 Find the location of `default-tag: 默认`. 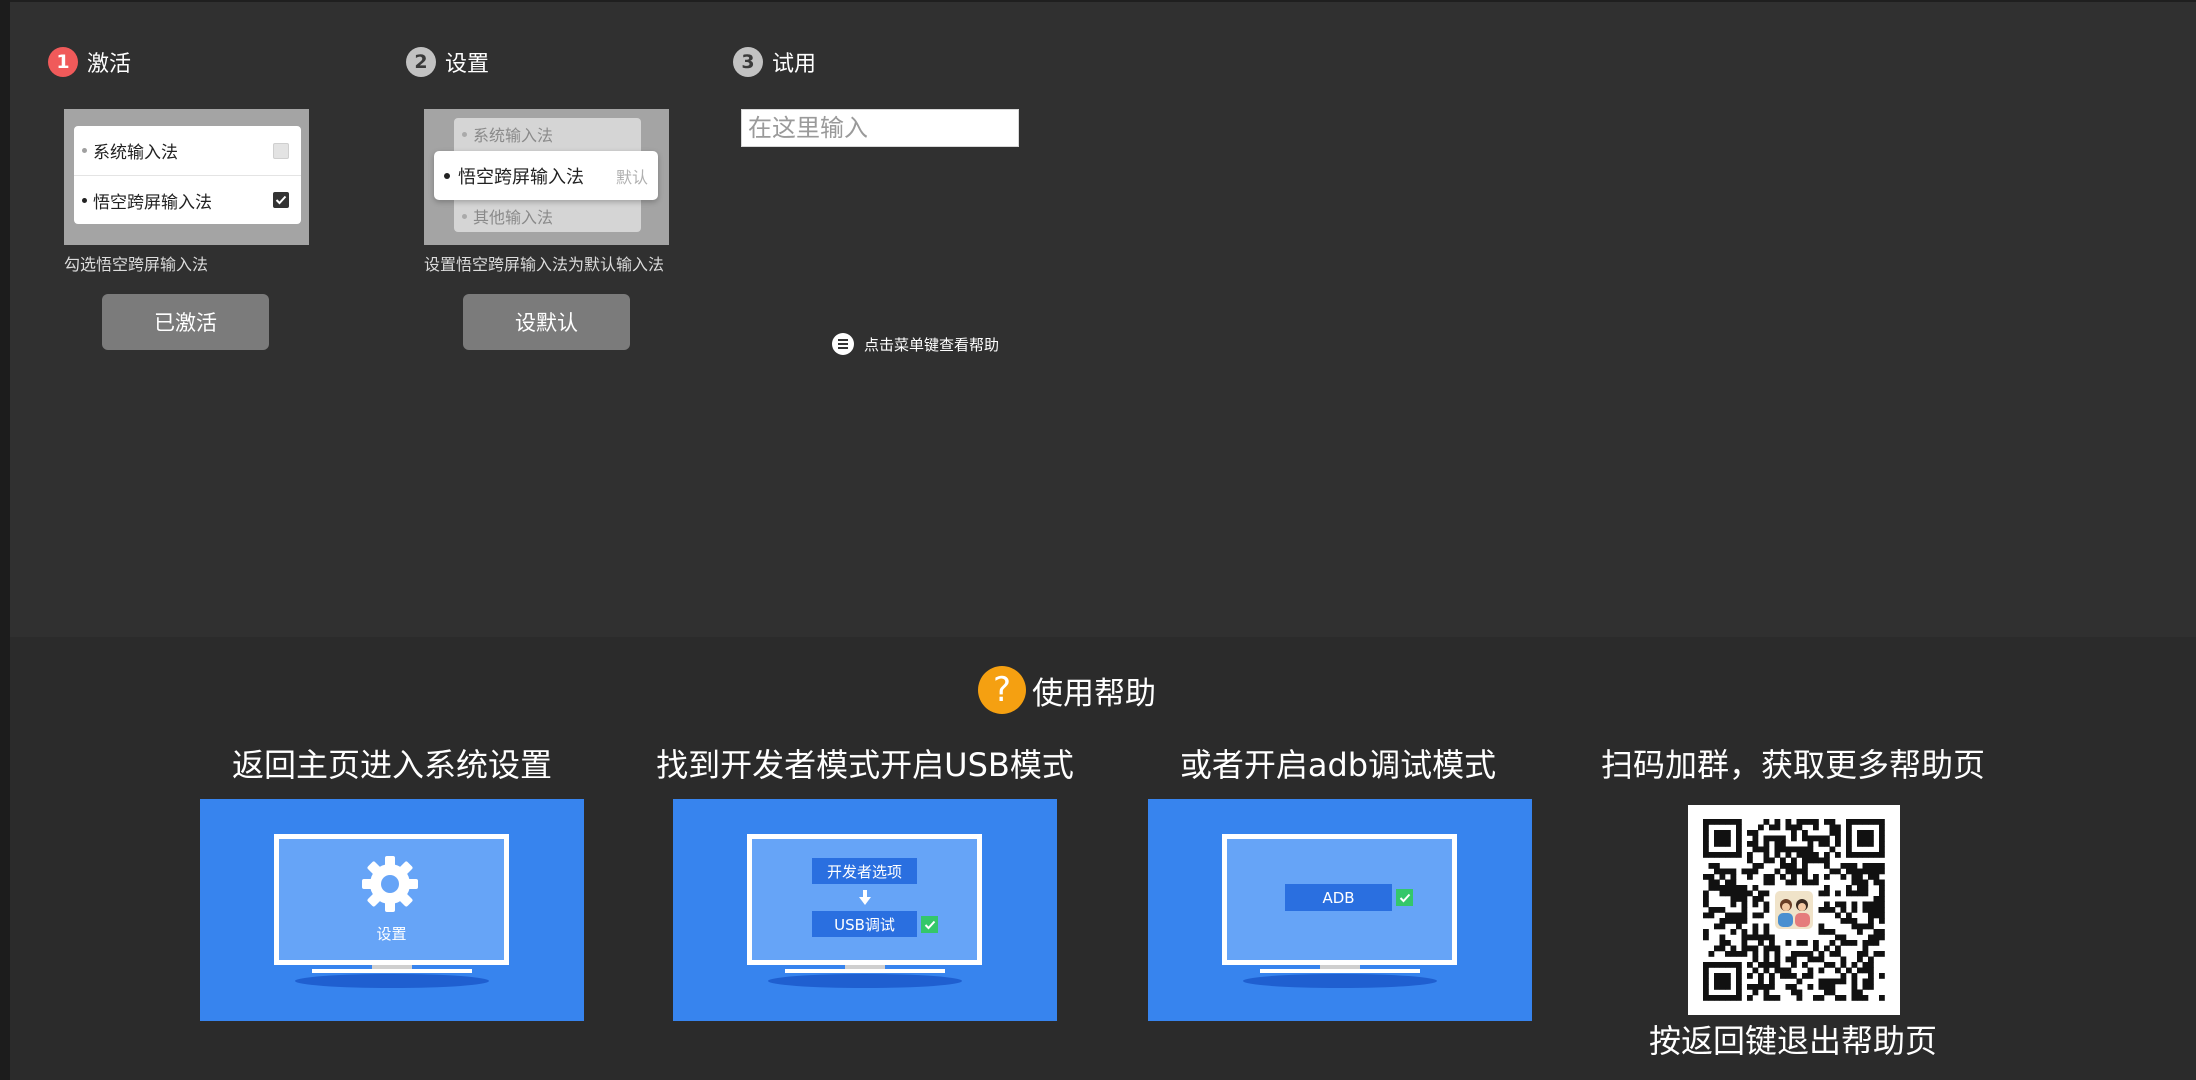

default-tag: 默认 is located at coordinates (631, 177).